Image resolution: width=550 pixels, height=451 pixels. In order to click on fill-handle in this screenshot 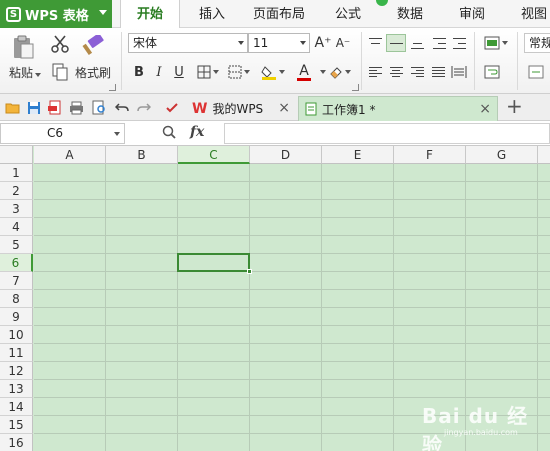, I will do `click(249, 271)`.